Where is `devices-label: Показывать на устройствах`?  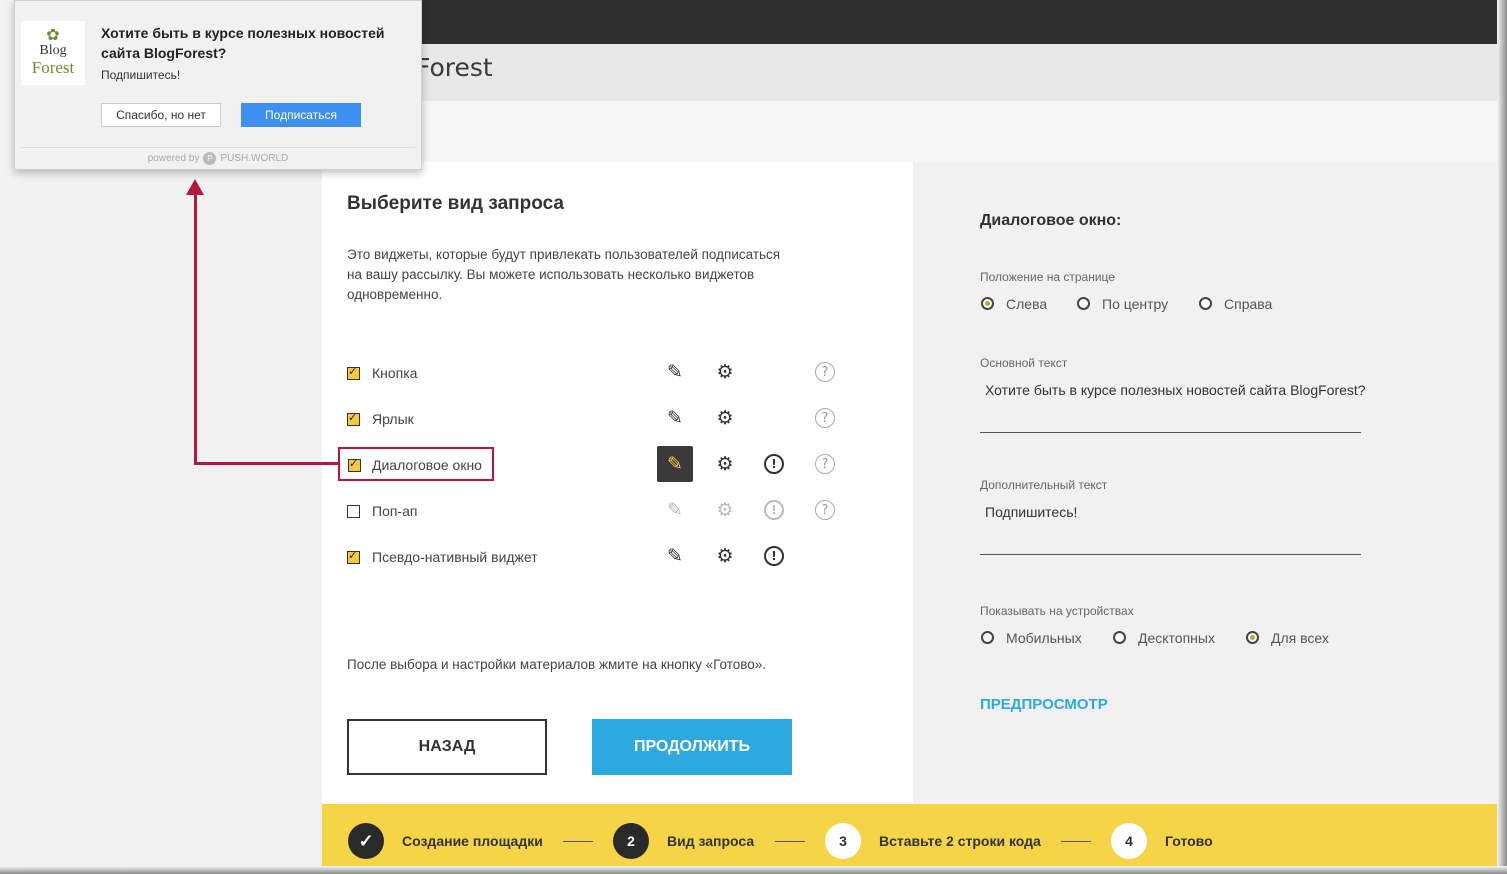 devices-label: Показывать на устройствах is located at coordinates (1057, 611).